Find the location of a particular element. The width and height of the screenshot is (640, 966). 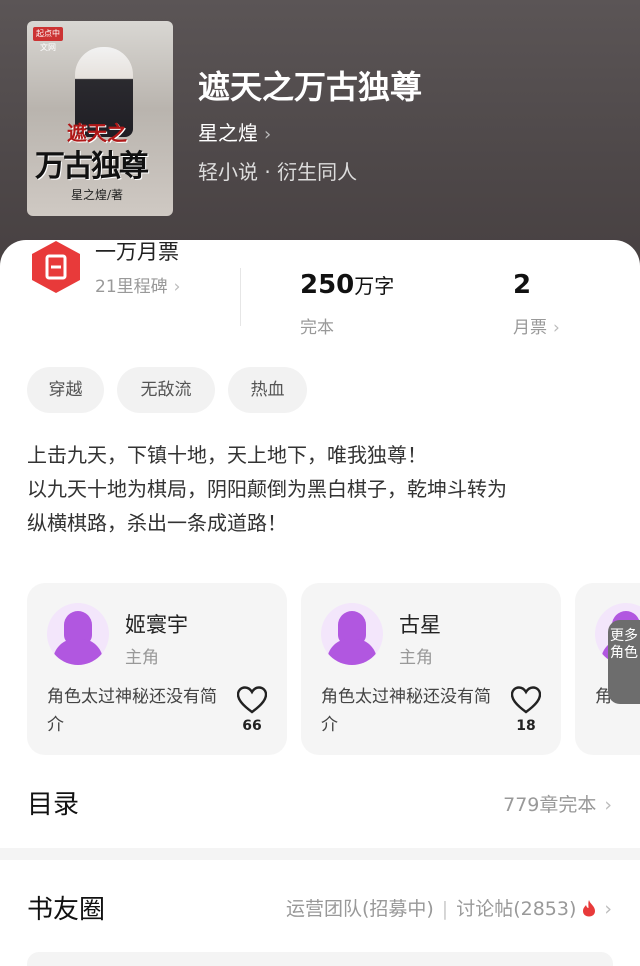

author-link: 星之煌 › is located at coordinates (234, 131).